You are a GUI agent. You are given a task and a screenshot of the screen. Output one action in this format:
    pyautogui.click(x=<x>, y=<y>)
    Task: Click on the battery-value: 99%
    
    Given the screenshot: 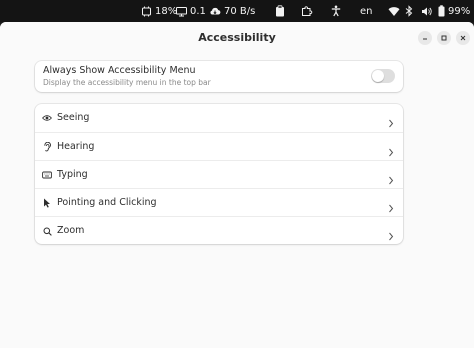 What is the action you would take?
    pyautogui.click(x=459, y=11)
    